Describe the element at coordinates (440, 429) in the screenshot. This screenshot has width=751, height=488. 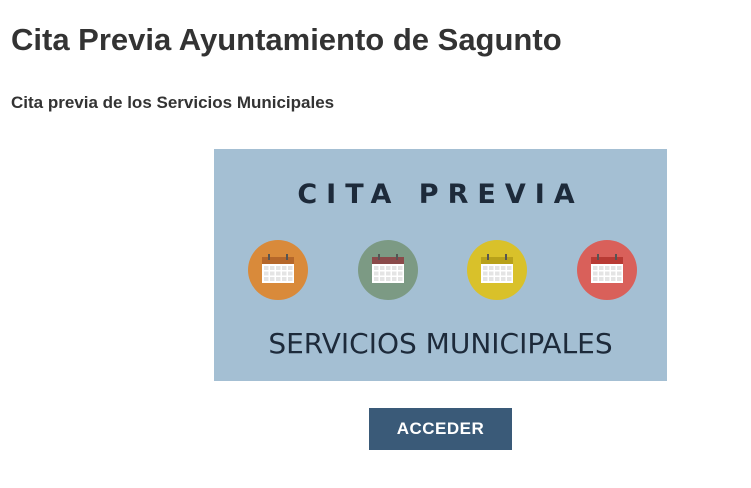
I see `acceder-button: ACCEDER` at that location.